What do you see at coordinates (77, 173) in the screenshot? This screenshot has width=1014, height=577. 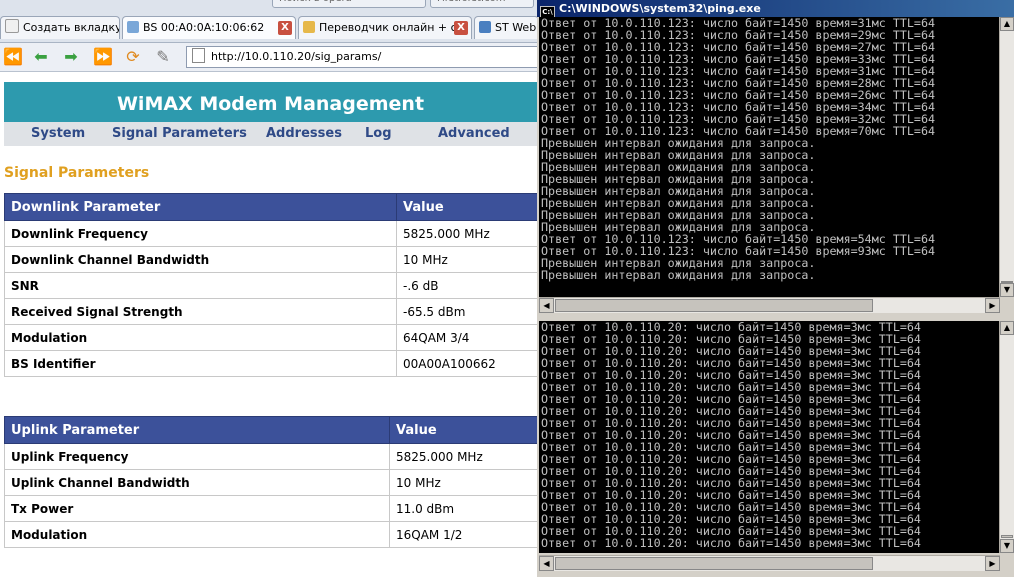 I see `section-title: Signal Parameters` at bounding box center [77, 173].